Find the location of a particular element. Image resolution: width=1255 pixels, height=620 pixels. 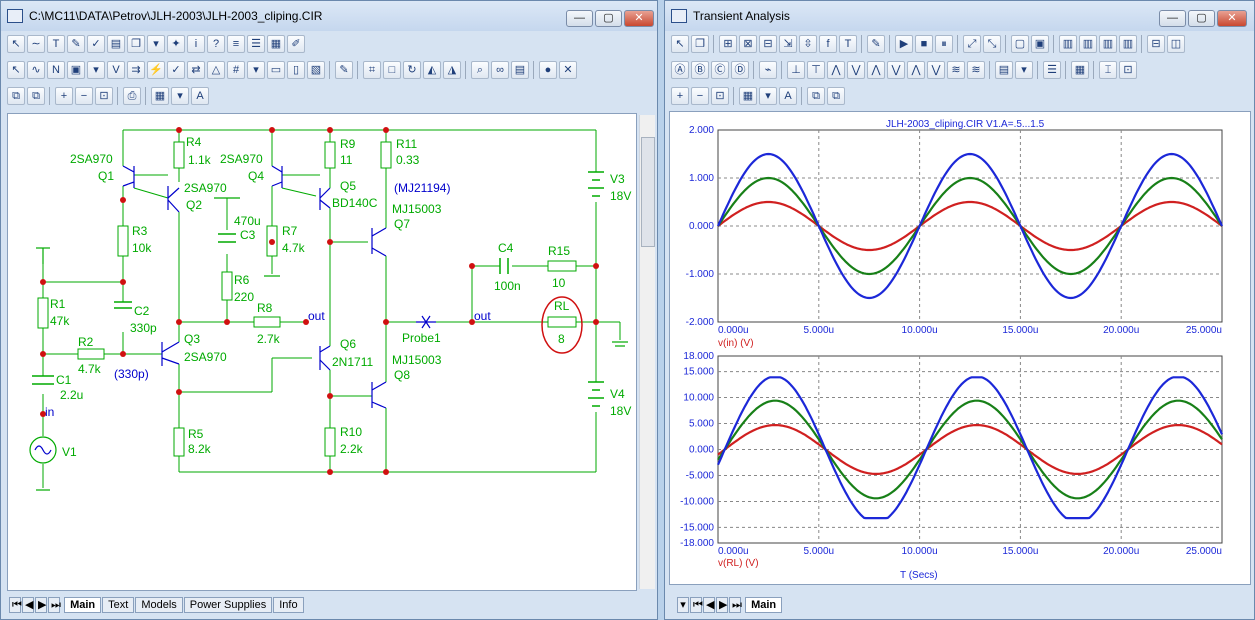

component-icon: ▤ is located at coordinates (116, 44).